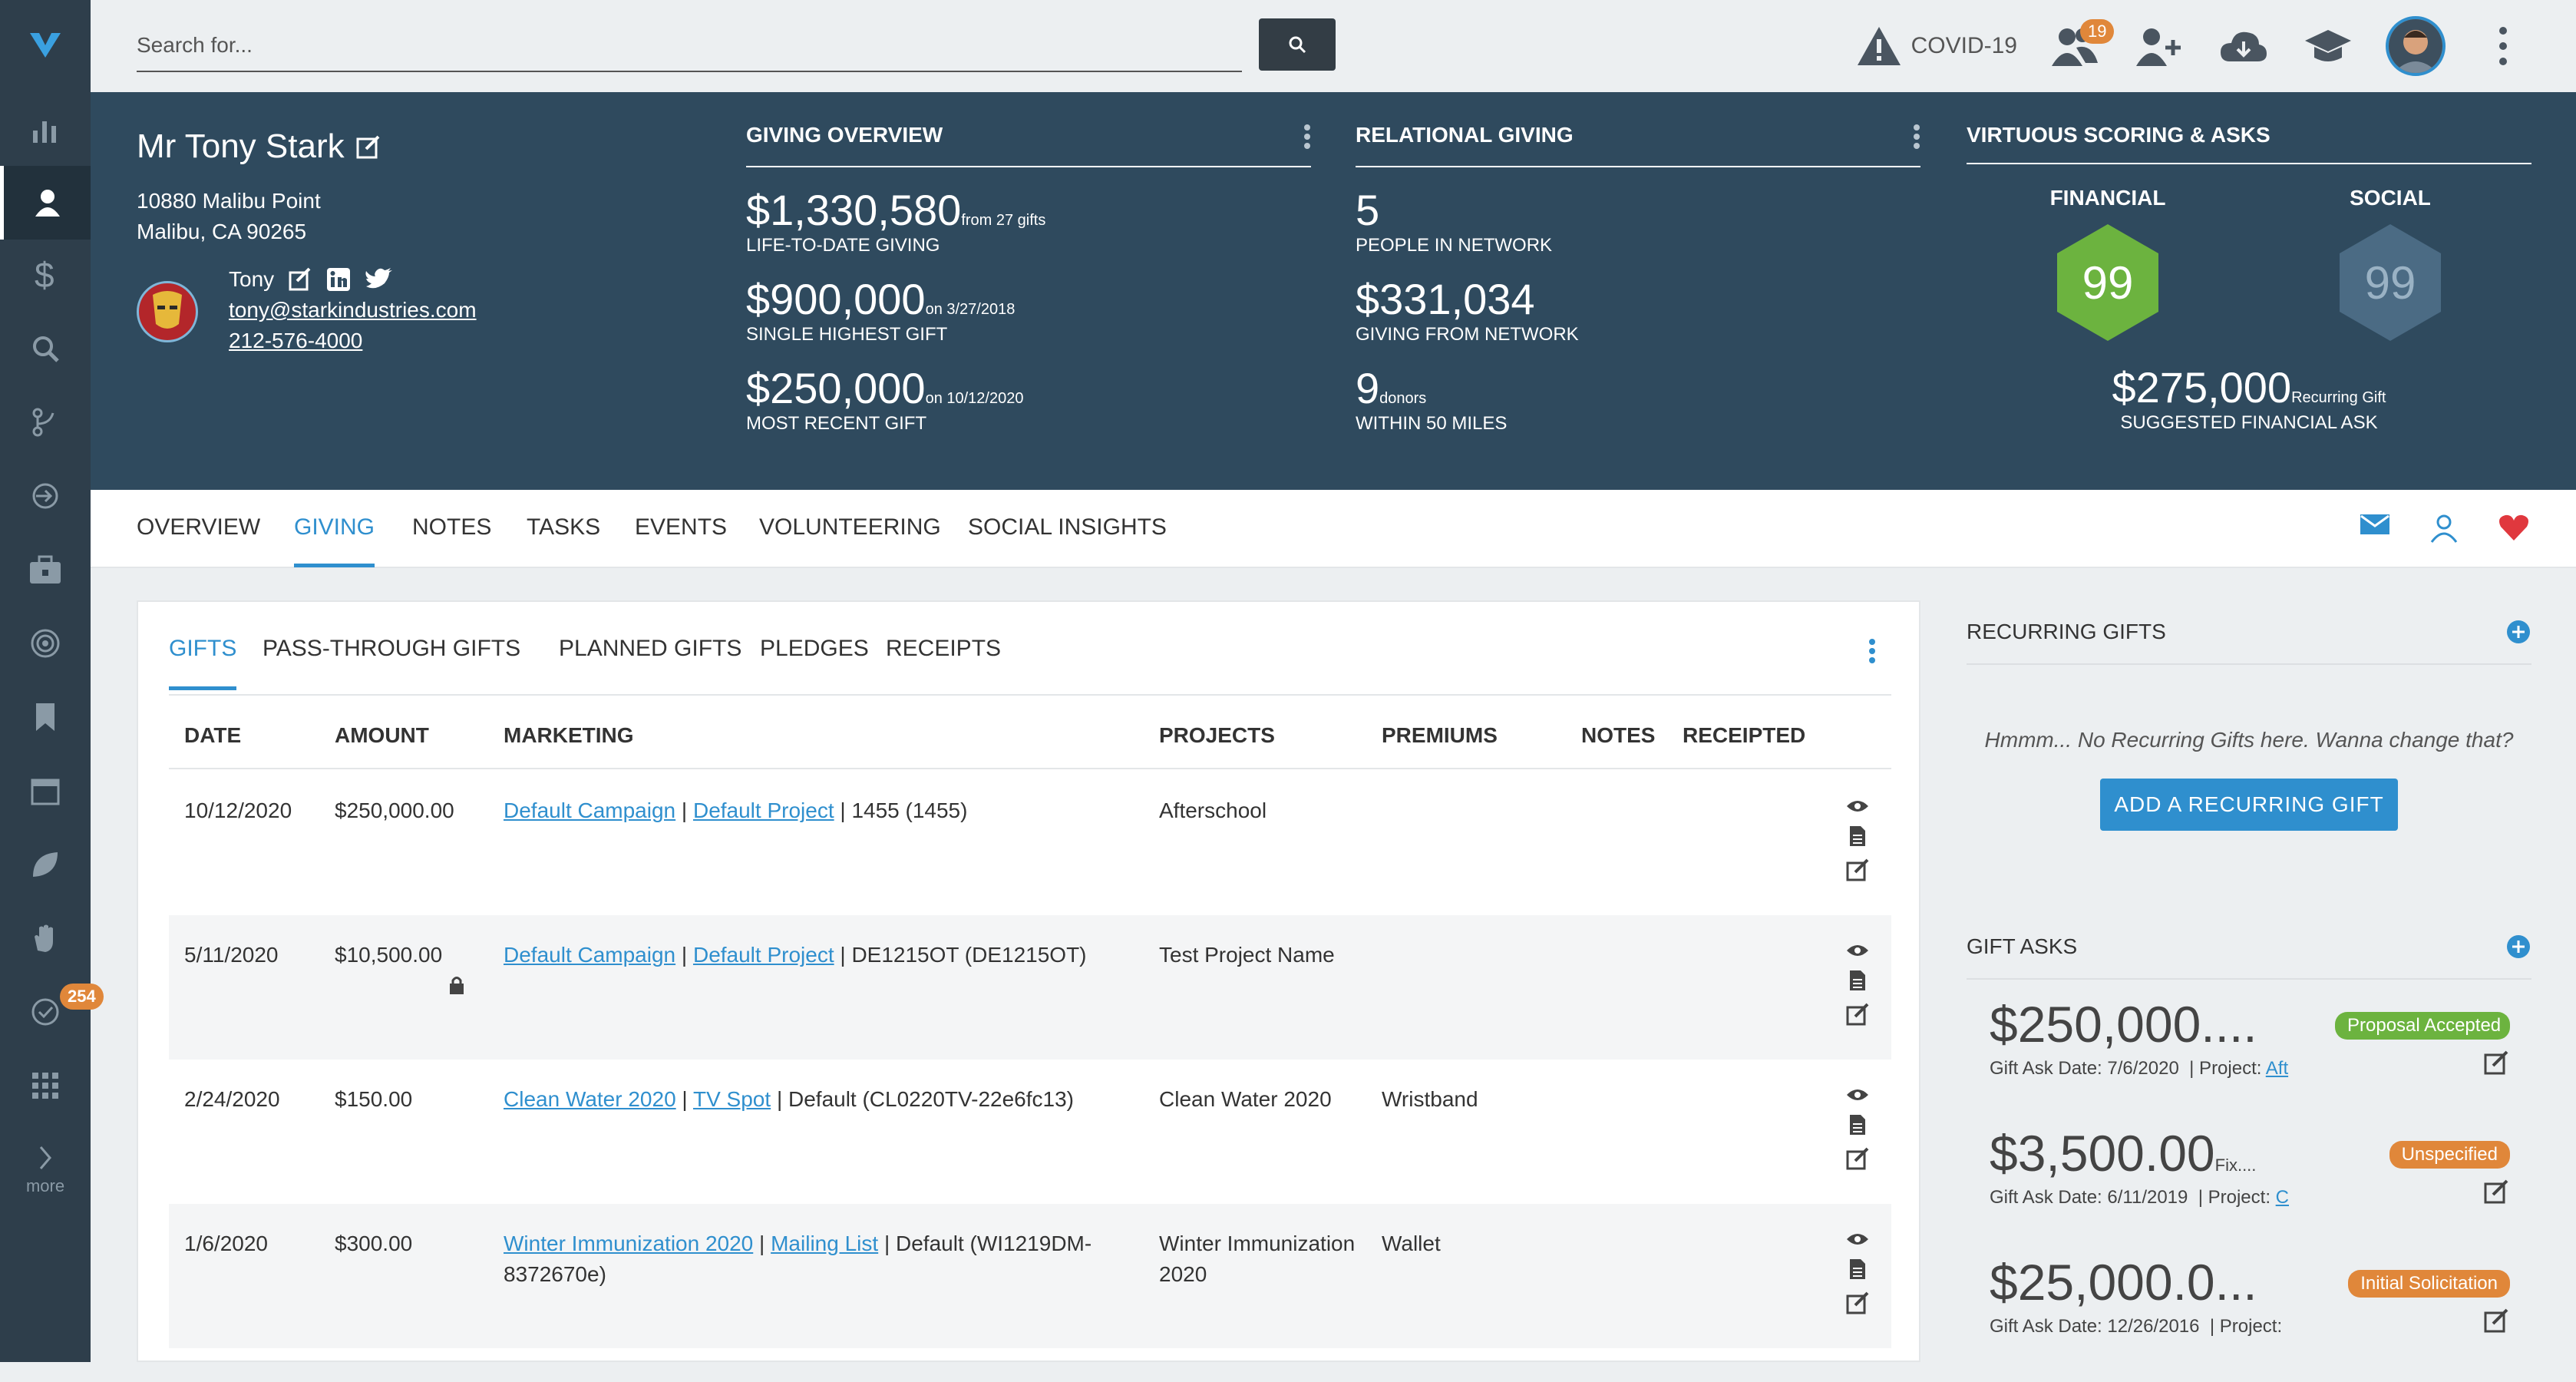 This screenshot has width=2576, height=1382. What do you see at coordinates (45, 570) in the screenshot?
I see `briefcase-icon` at bounding box center [45, 570].